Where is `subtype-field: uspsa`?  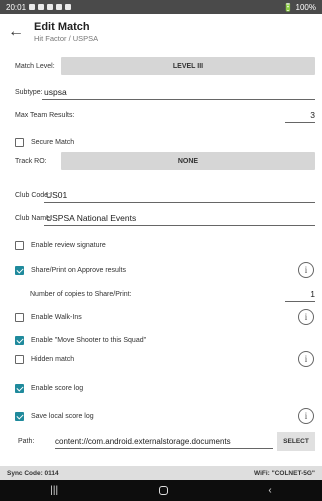 subtype-field: uspsa is located at coordinates (178, 92).